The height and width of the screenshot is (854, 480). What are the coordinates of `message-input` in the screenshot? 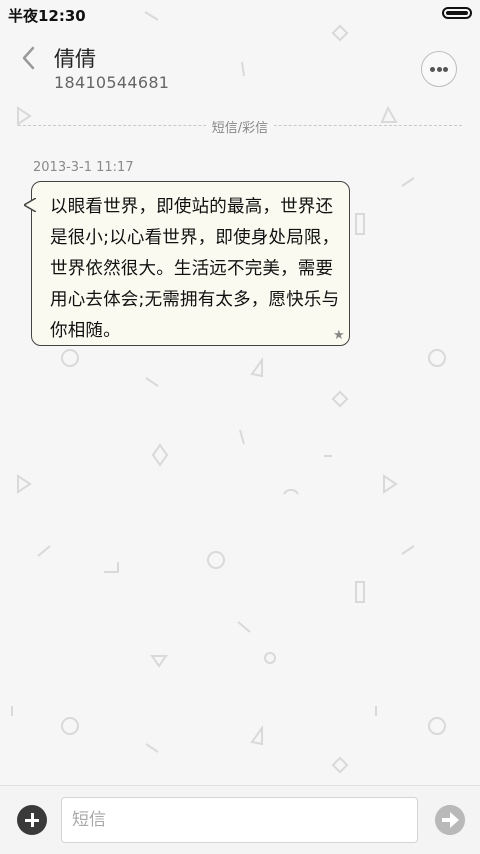 It's located at (239, 820).